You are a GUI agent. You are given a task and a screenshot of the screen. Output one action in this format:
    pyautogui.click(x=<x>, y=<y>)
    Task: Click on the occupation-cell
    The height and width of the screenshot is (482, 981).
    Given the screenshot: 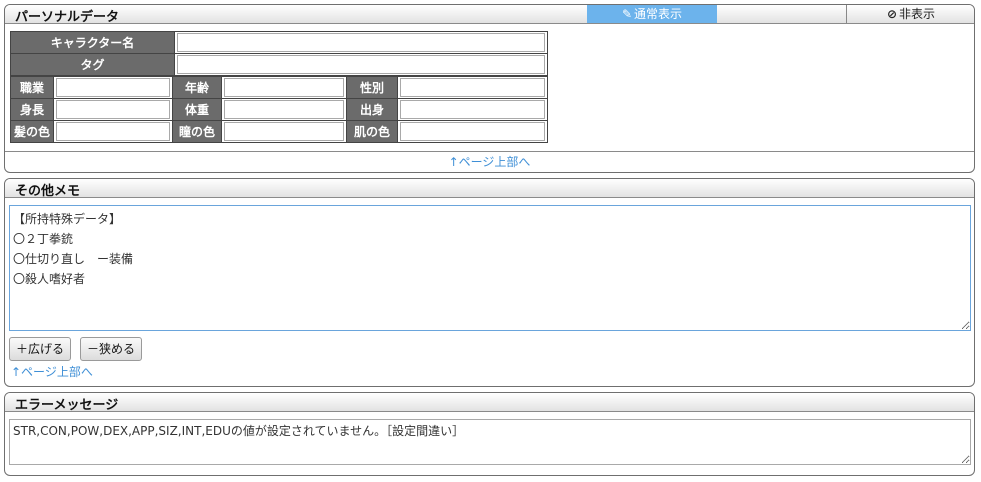 What is the action you would take?
    pyautogui.click(x=113, y=87)
    